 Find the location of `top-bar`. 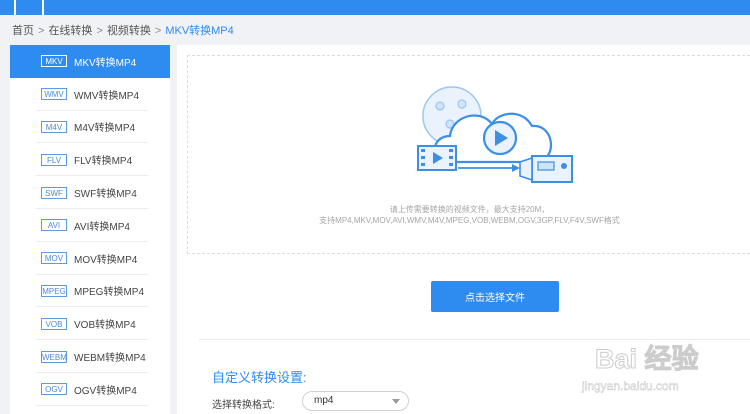

top-bar is located at coordinates (375, 7).